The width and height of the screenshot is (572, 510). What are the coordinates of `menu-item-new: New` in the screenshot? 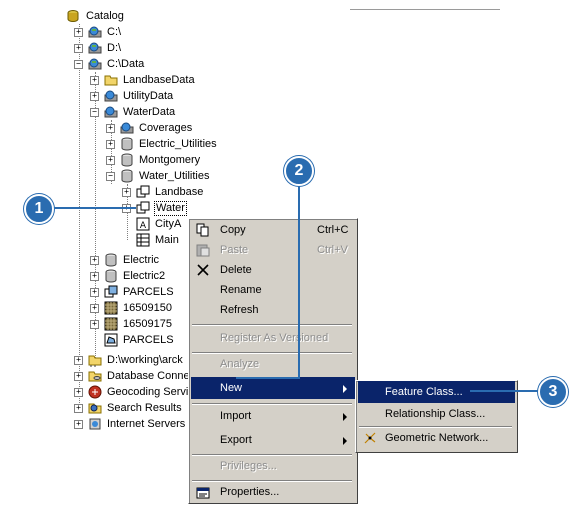 It's located at (273, 388).